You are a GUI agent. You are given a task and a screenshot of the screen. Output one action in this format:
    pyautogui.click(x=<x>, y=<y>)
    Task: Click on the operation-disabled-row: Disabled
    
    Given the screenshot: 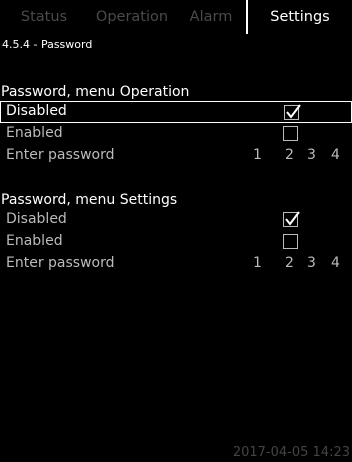 What is the action you would take?
    pyautogui.click(x=176, y=112)
    